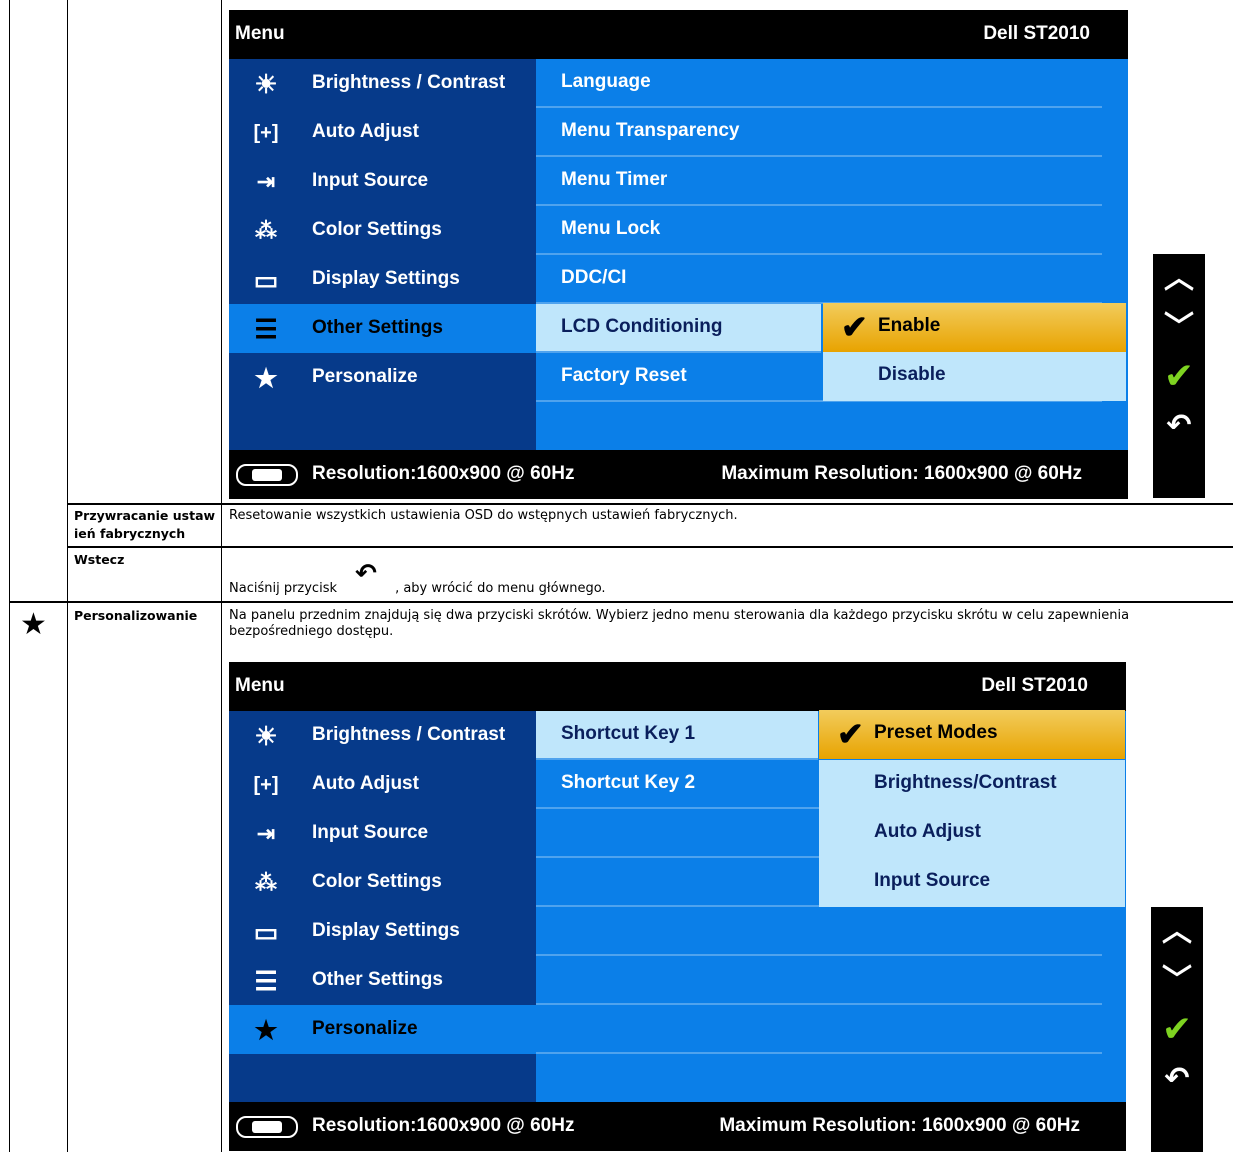 The width and height of the screenshot is (1233, 1152). Describe the element at coordinates (819, 181) in the screenshot. I see `submenu-menu-timer: Menu Timer` at that location.